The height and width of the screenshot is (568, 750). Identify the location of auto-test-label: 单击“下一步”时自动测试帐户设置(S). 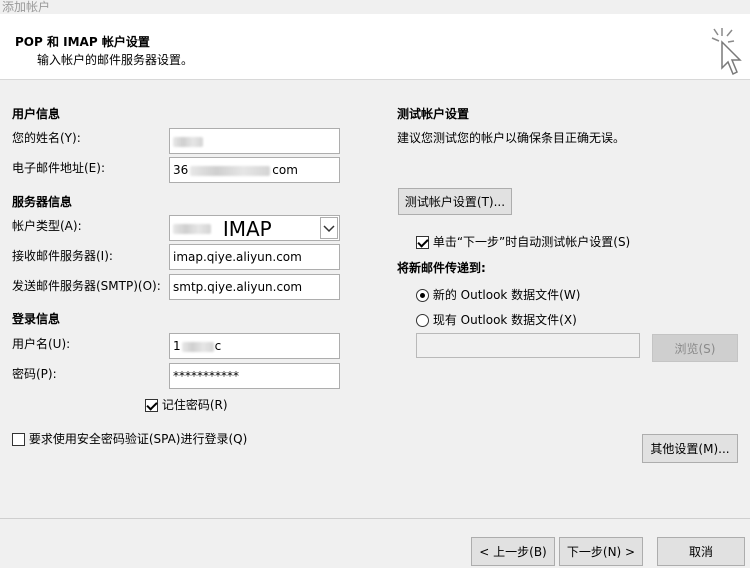
(531, 242).